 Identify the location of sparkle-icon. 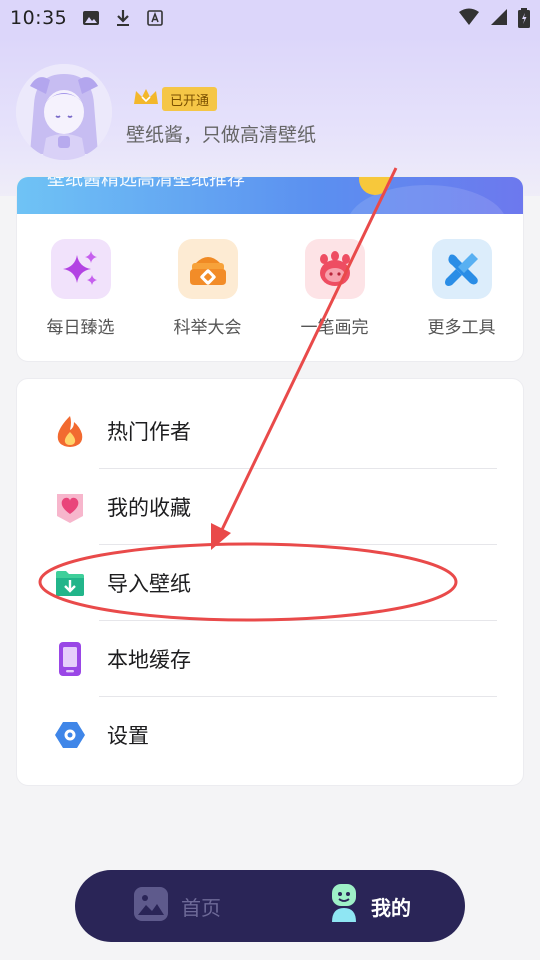
(80, 269).